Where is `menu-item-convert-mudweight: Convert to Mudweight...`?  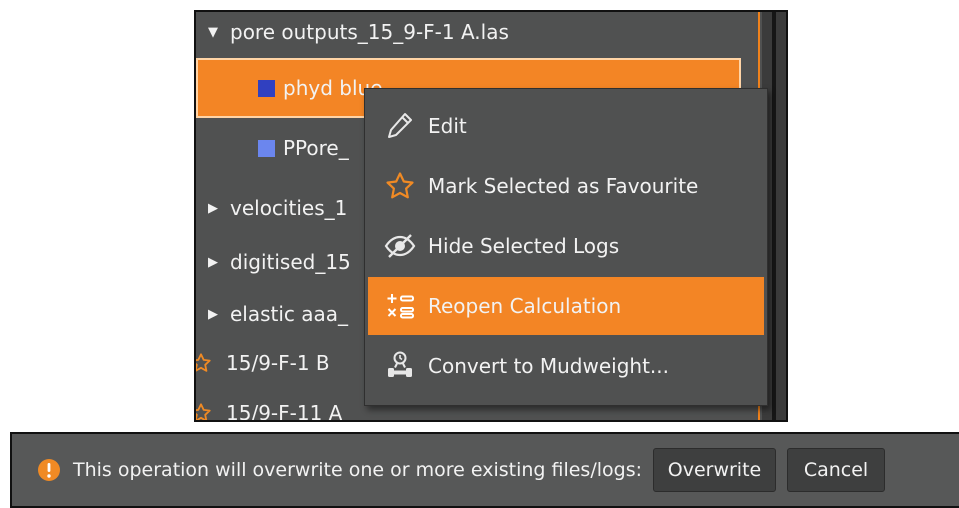 menu-item-convert-mudweight: Convert to Mudweight... is located at coordinates (566, 366).